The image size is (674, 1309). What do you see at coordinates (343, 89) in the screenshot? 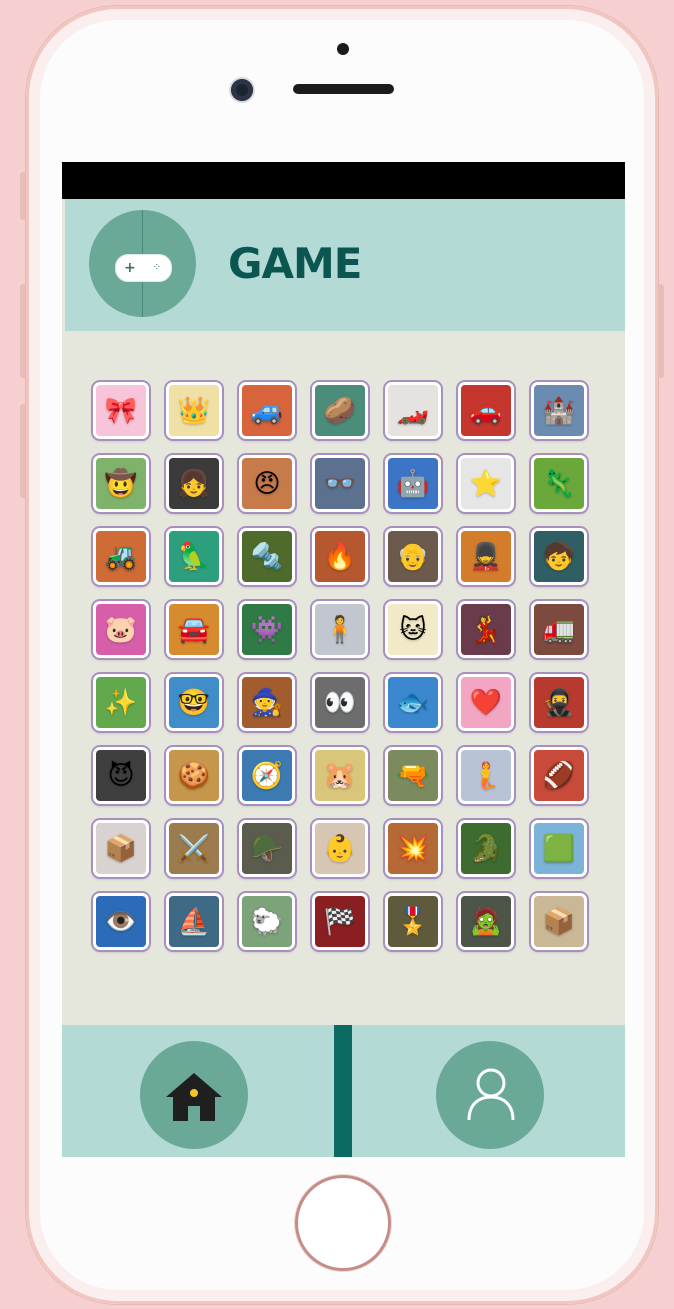
I see `earpiece-speaker` at bounding box center [343, 89].